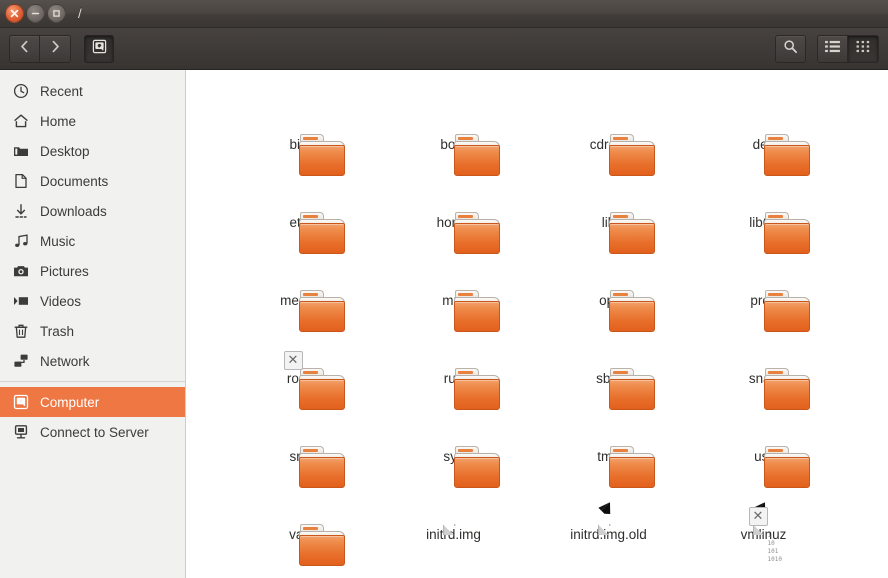 Image resolution: width=888 pixels, height=578 pixels. I want to click on sidebar-item-recent: Recent, so click(92, 91).